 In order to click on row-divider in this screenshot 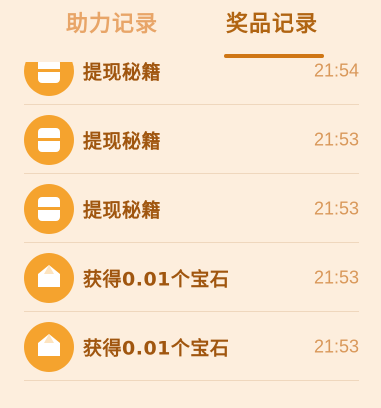, I will do `click(191, 380)`.